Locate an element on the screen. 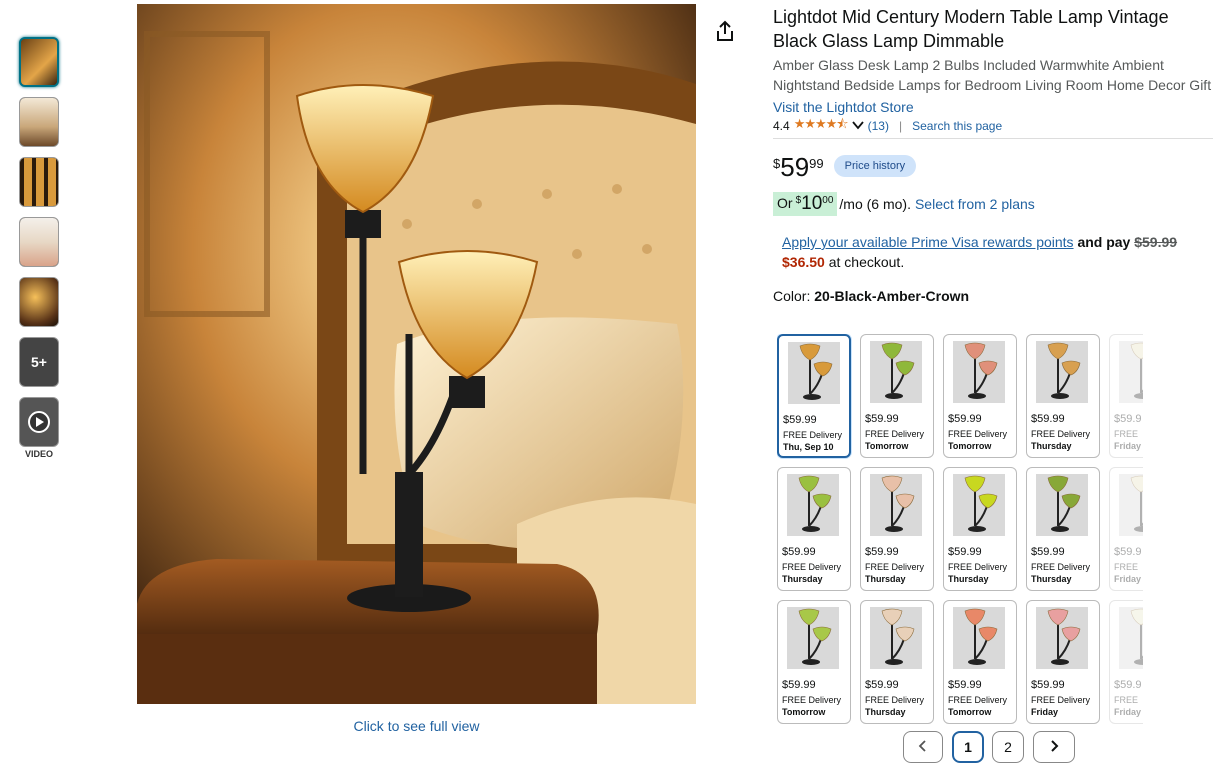 The height and width of the screenshot is (764, 1228). old-price: $59.99 is located at coordinates (1156, 242).